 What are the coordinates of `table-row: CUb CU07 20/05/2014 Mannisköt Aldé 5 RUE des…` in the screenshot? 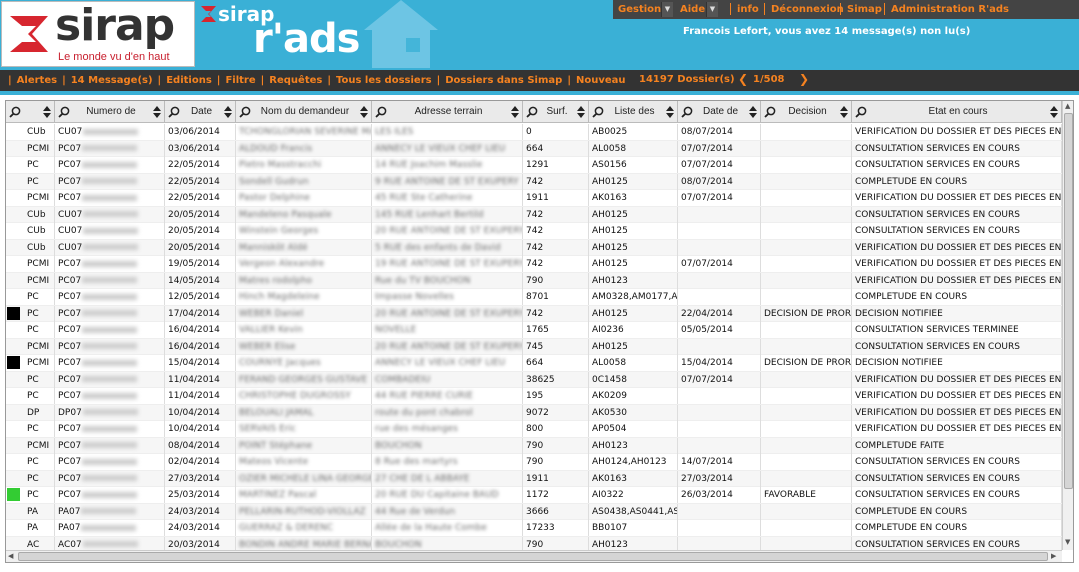 It's located at (534, 247).